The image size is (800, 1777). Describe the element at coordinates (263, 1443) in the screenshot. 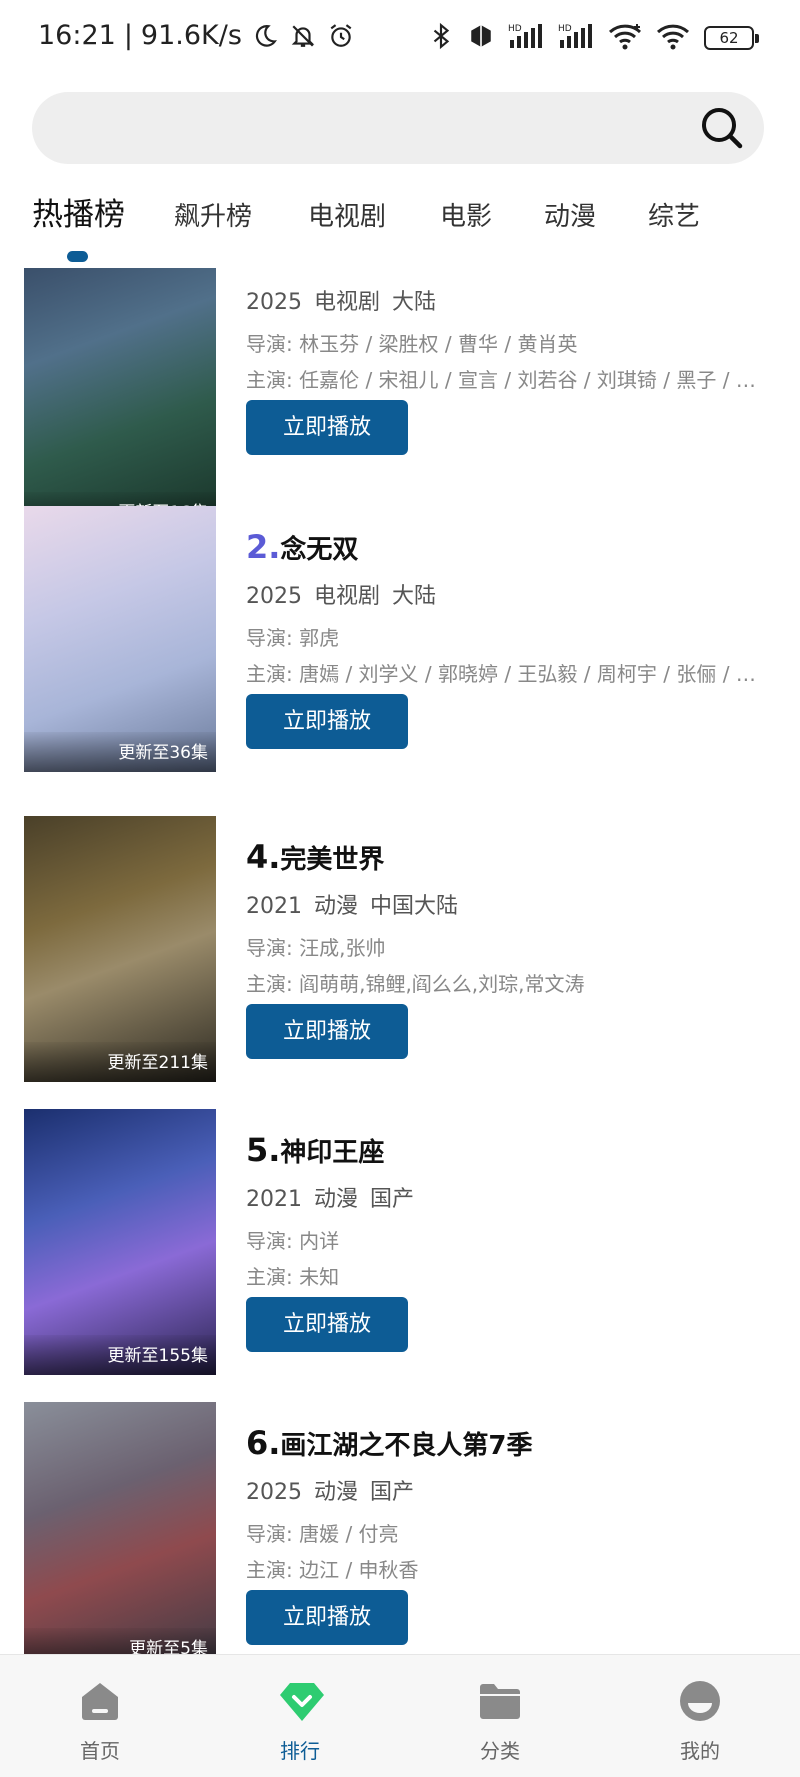

I see `item-rank: 6.` at that location.